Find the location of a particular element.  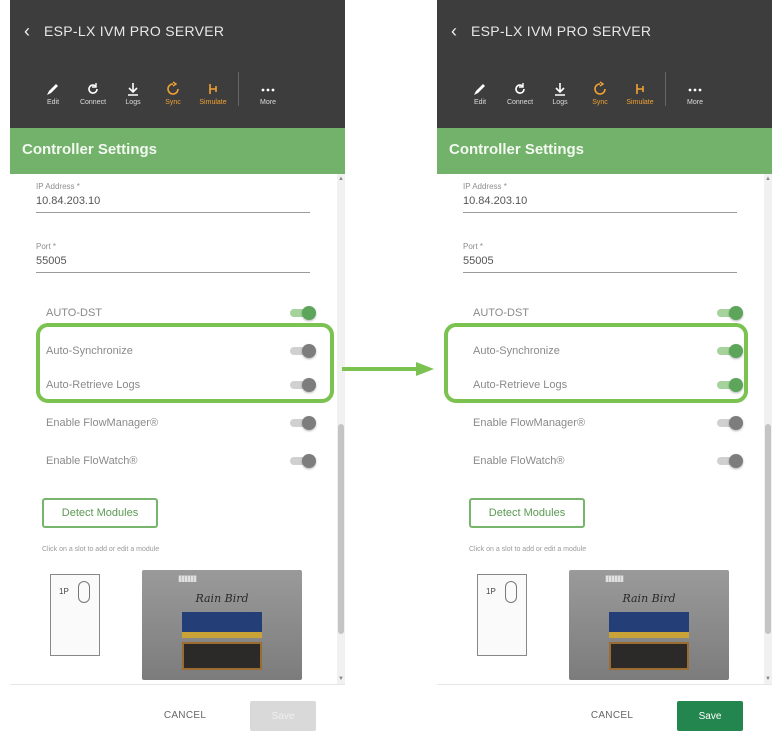

arrow-right-icon is located at coordinates (388, 369).